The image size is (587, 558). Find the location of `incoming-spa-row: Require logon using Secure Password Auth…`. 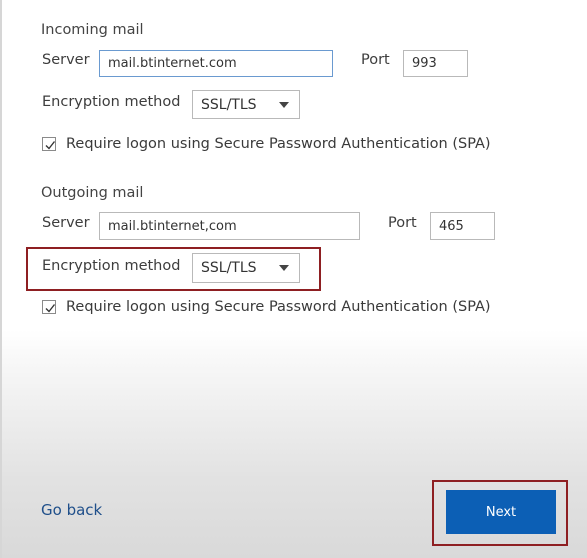

incoming-spa-row: Require logon using Secure Password Auth… is located at coordinates (266, 144).